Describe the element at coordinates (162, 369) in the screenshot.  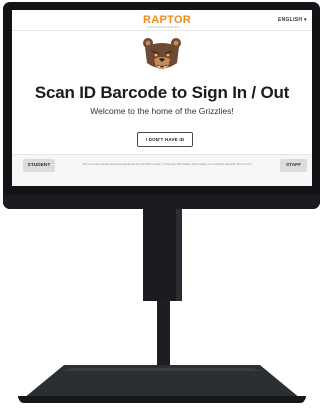
I see `stand-base-highlight` at that location.